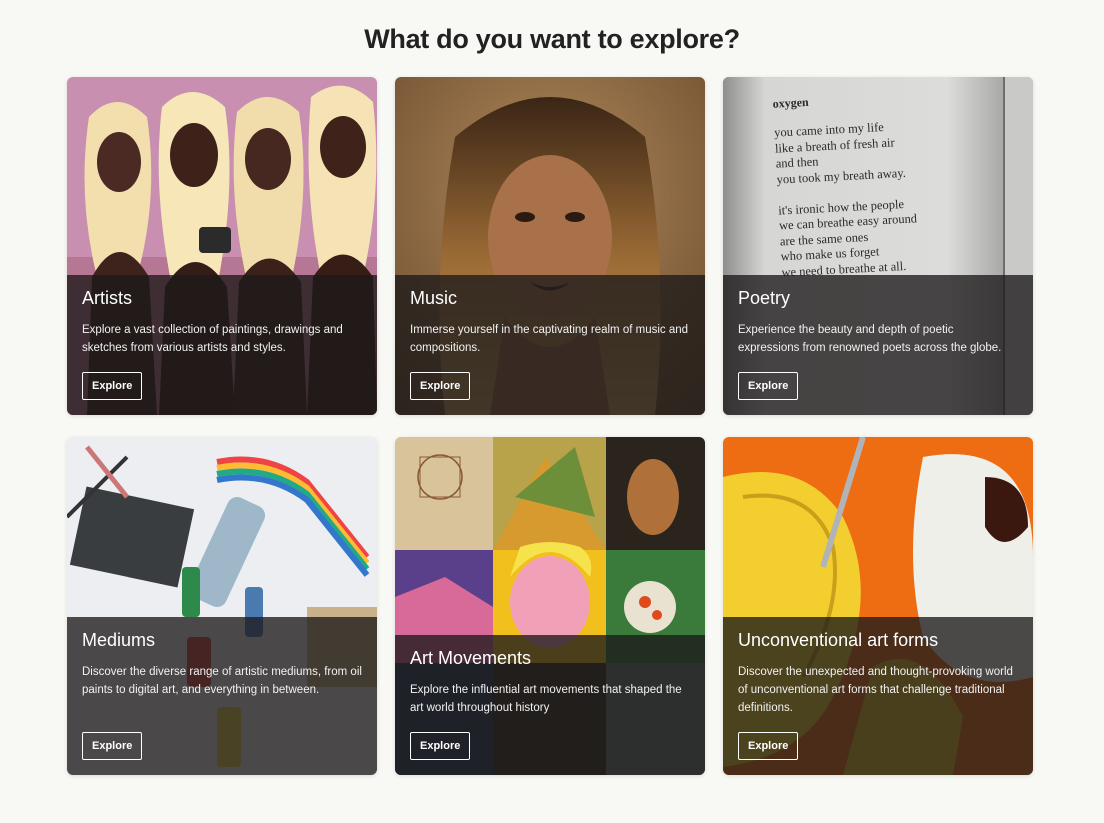  Describe the element at coordinates (471, 658) in the screenshot. I see `card-title: Art Movements` at that location.